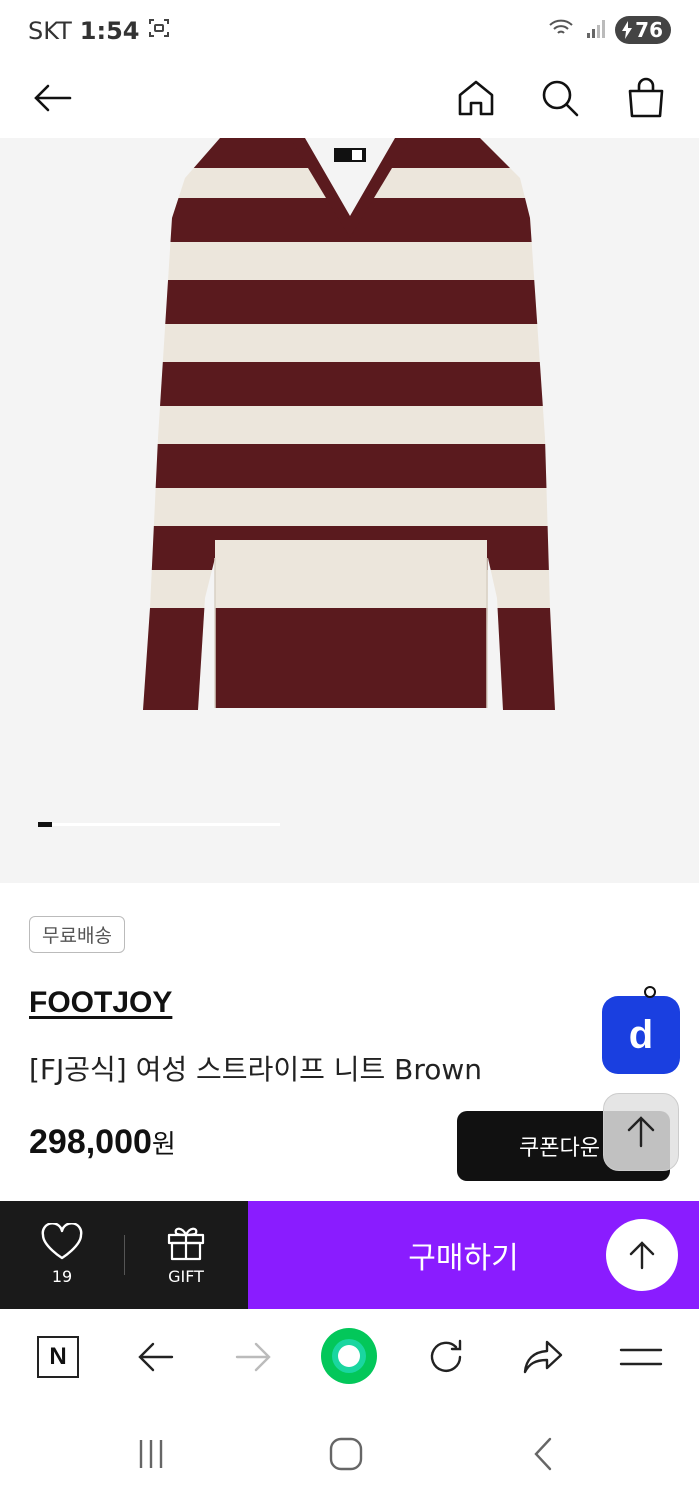 The image size is (699, 1500). Describe the element at coordinates (186, 1244) in the screenshot. I see `gift-icon` at that location.